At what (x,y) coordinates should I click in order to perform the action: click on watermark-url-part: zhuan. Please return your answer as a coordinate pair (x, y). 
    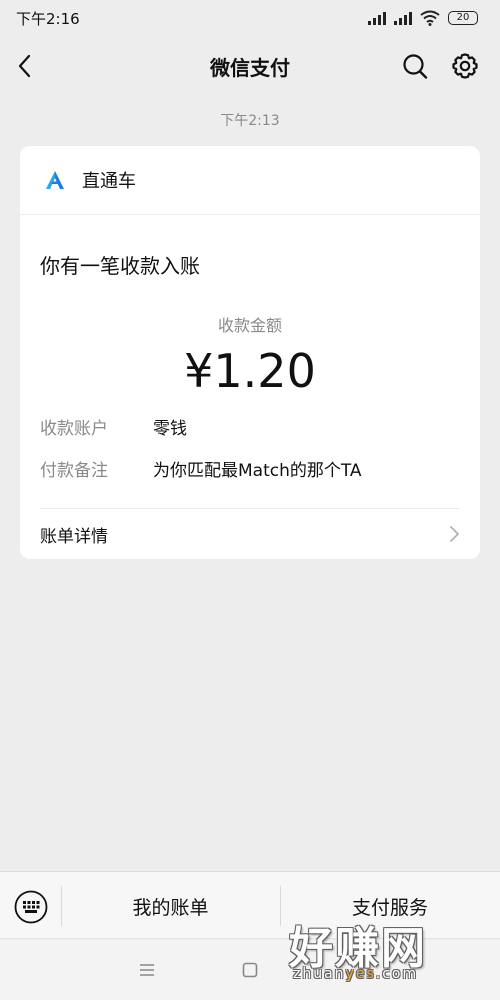
    Looking at the image, I should click on (319, 974).